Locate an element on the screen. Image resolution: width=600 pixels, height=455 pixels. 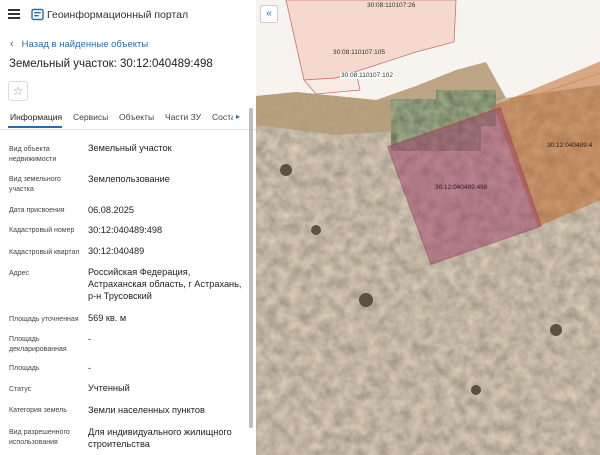
field-value-cadastral-quarter: 30:12:040489 is located at coordinates (116, 251).